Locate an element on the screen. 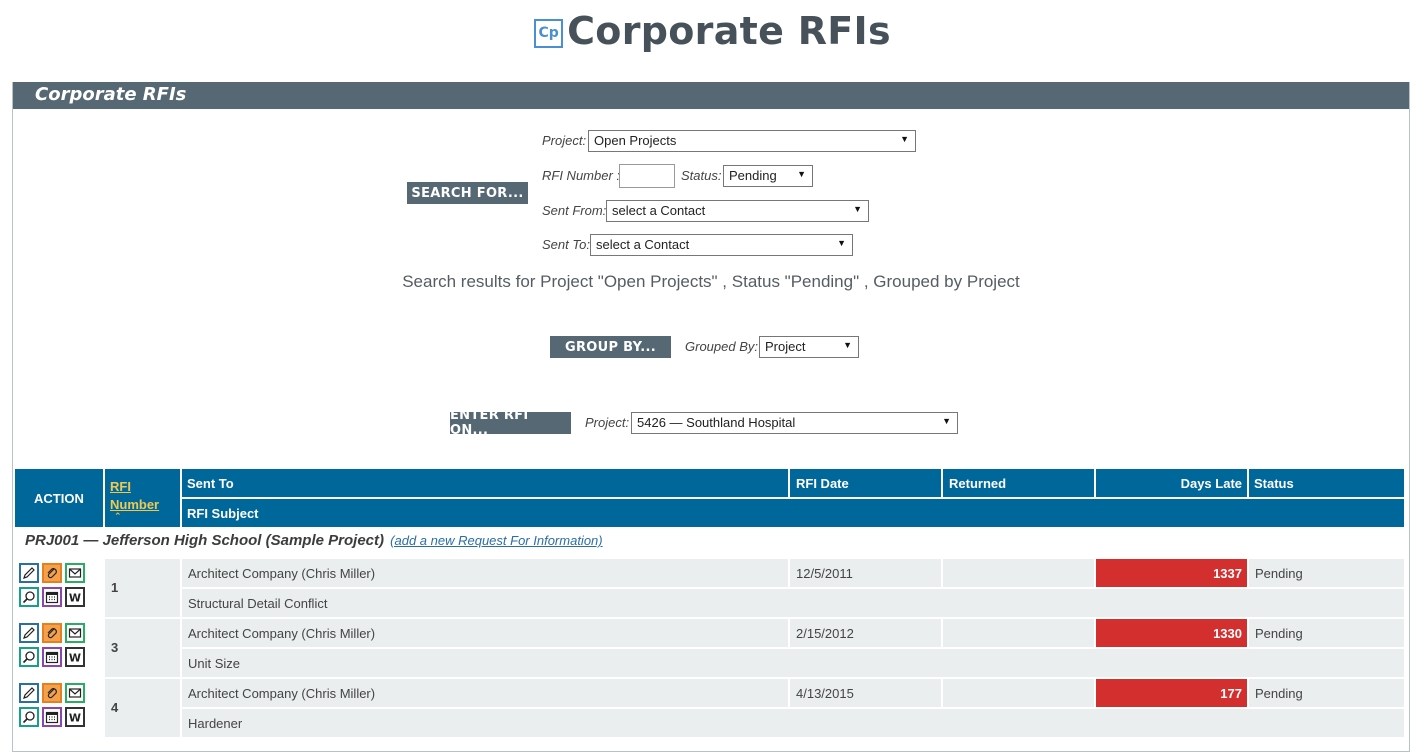 This screenshot has height=752, width=1425. rfi-number: 4 is located at coordinates (115, 707).